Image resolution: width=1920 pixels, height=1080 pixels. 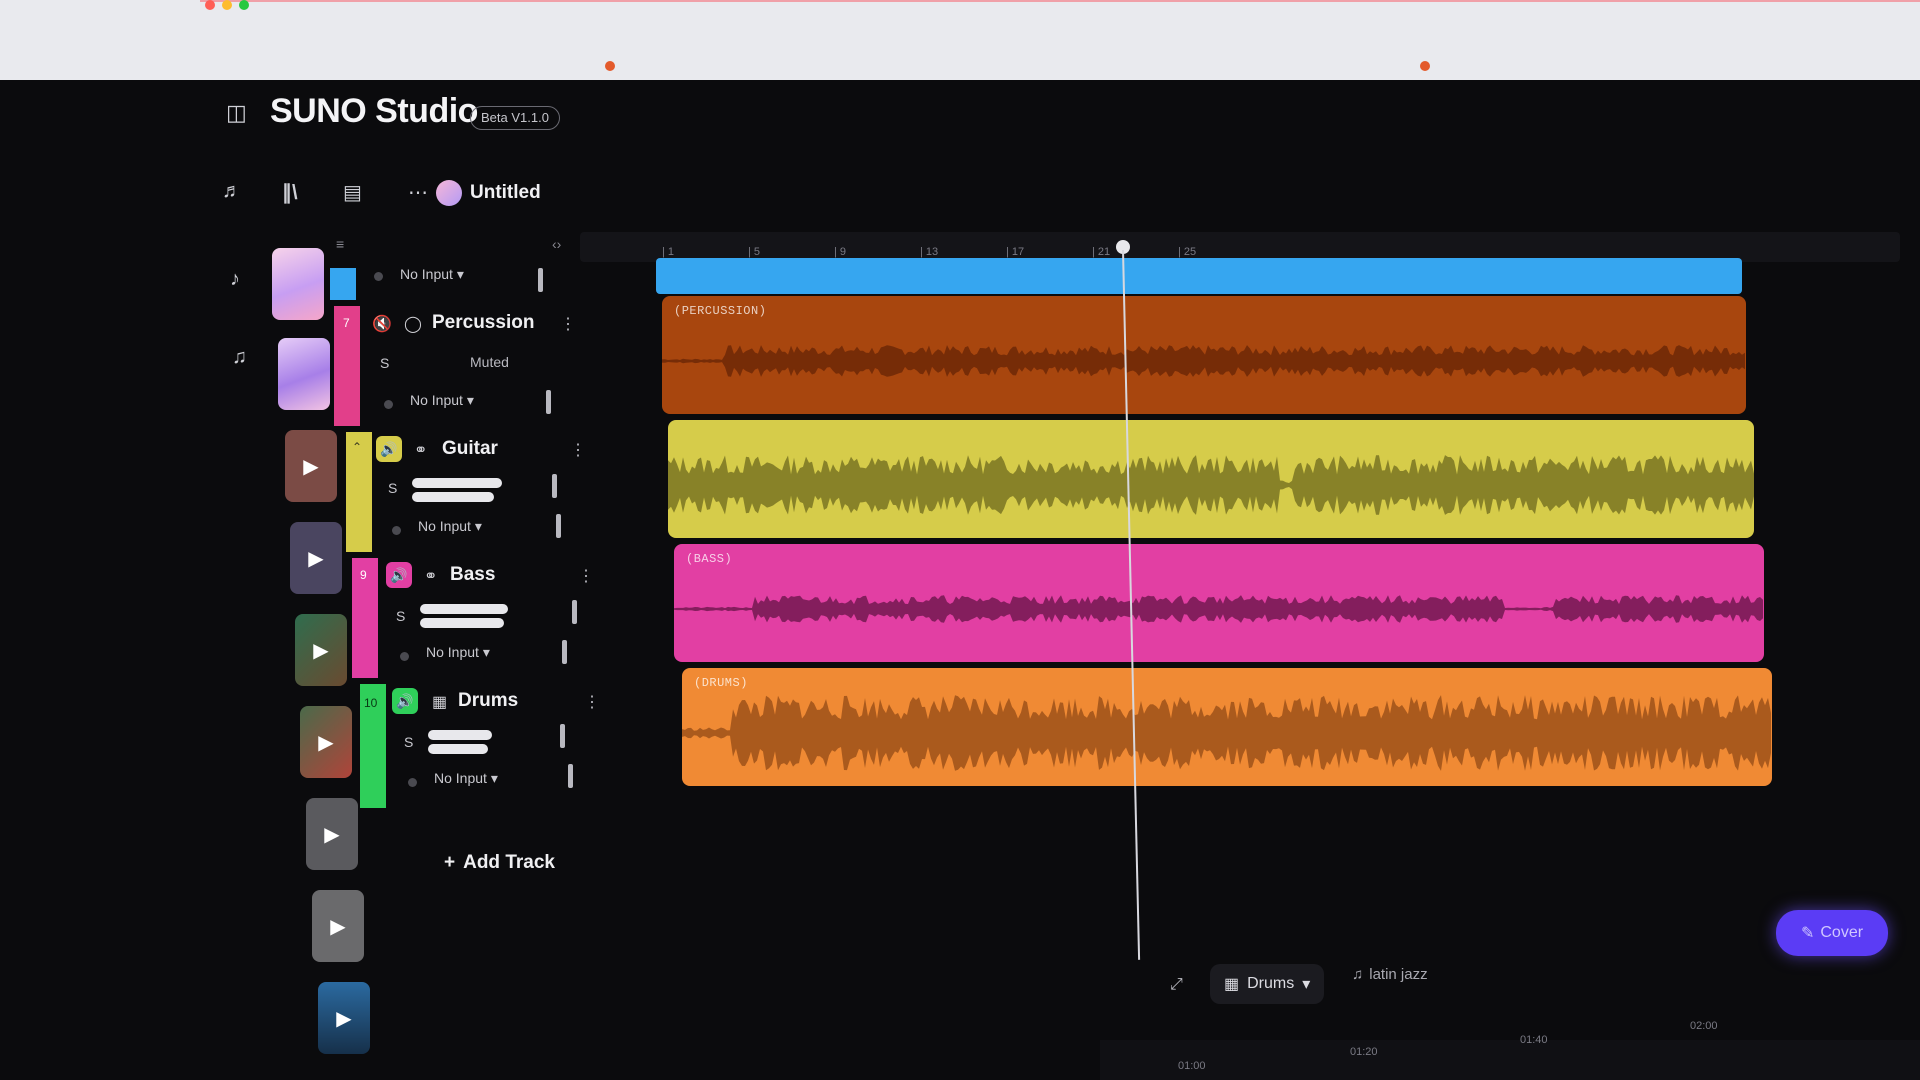 What do you see at coordinates (418, 192) in the screenshot?
I see `more-options-icon: ⋯` at bounding box center [418, 192].